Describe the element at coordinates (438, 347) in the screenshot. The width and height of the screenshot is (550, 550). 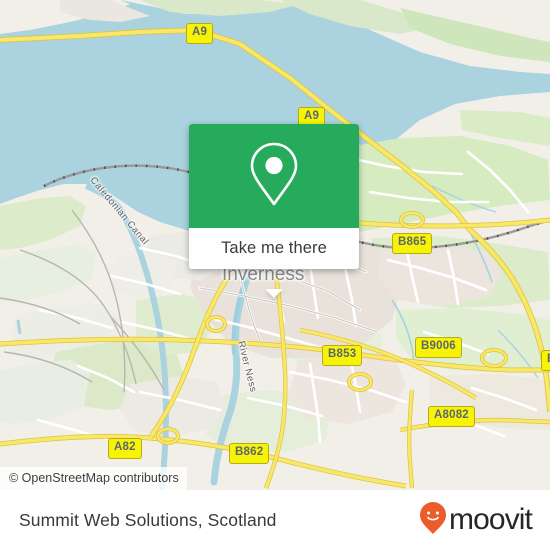
I see `road-shield-b9006: B9006` at that location.